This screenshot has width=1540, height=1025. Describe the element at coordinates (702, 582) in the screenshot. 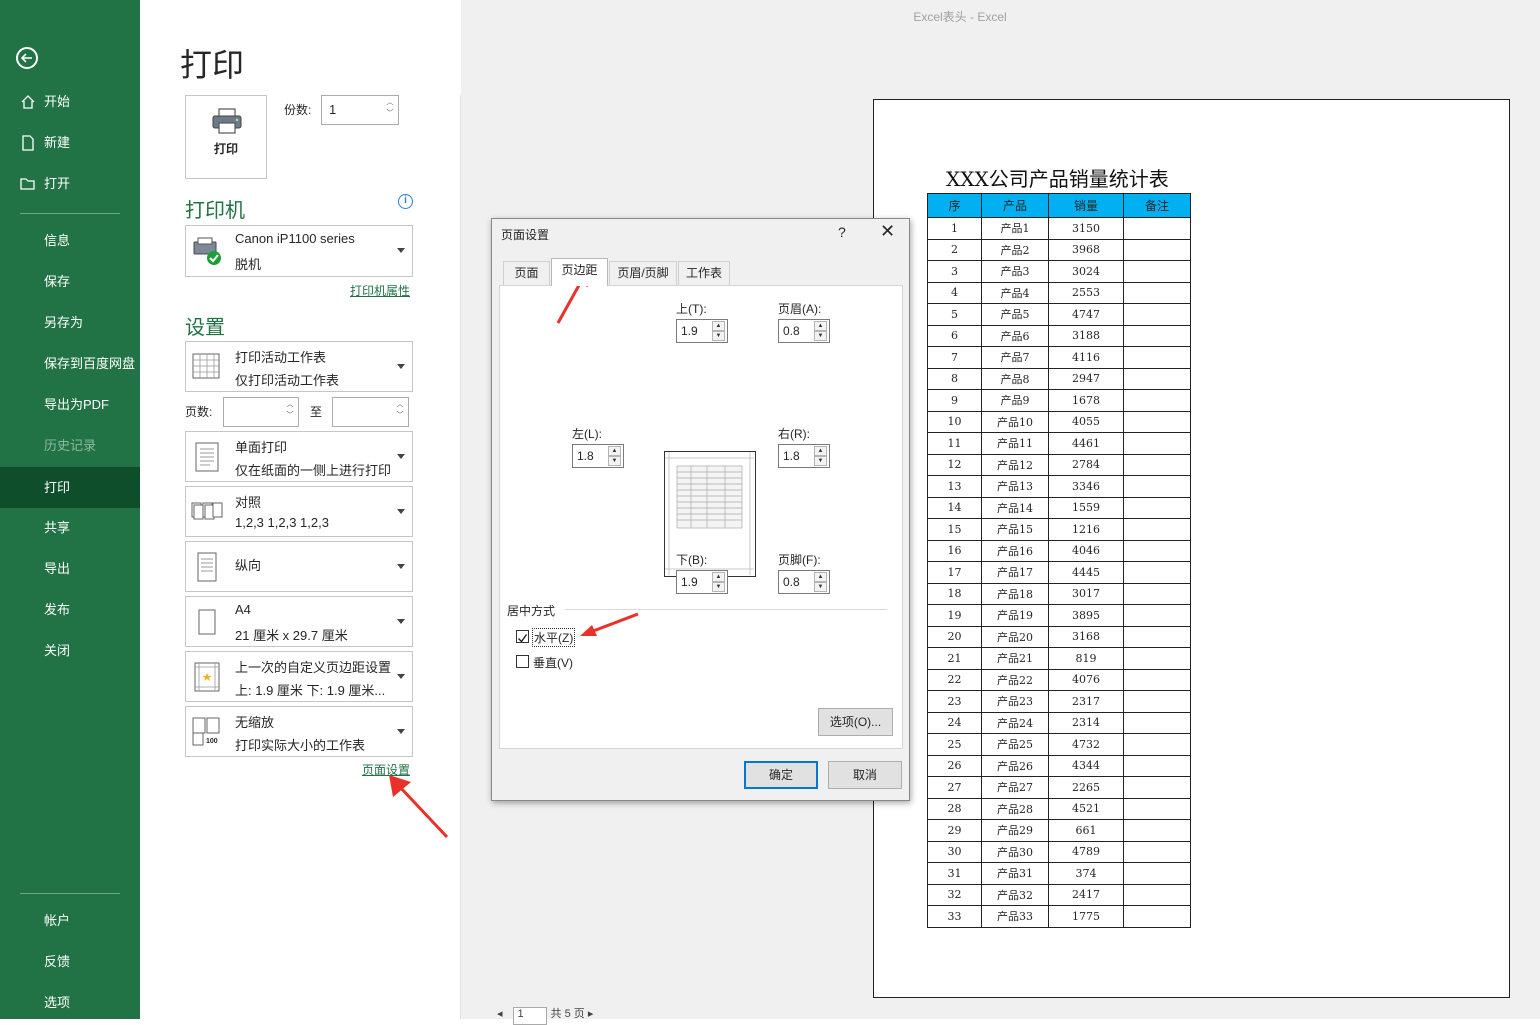

I see `bottom-margin-input: 1.9 ▲ ▼` at that location.